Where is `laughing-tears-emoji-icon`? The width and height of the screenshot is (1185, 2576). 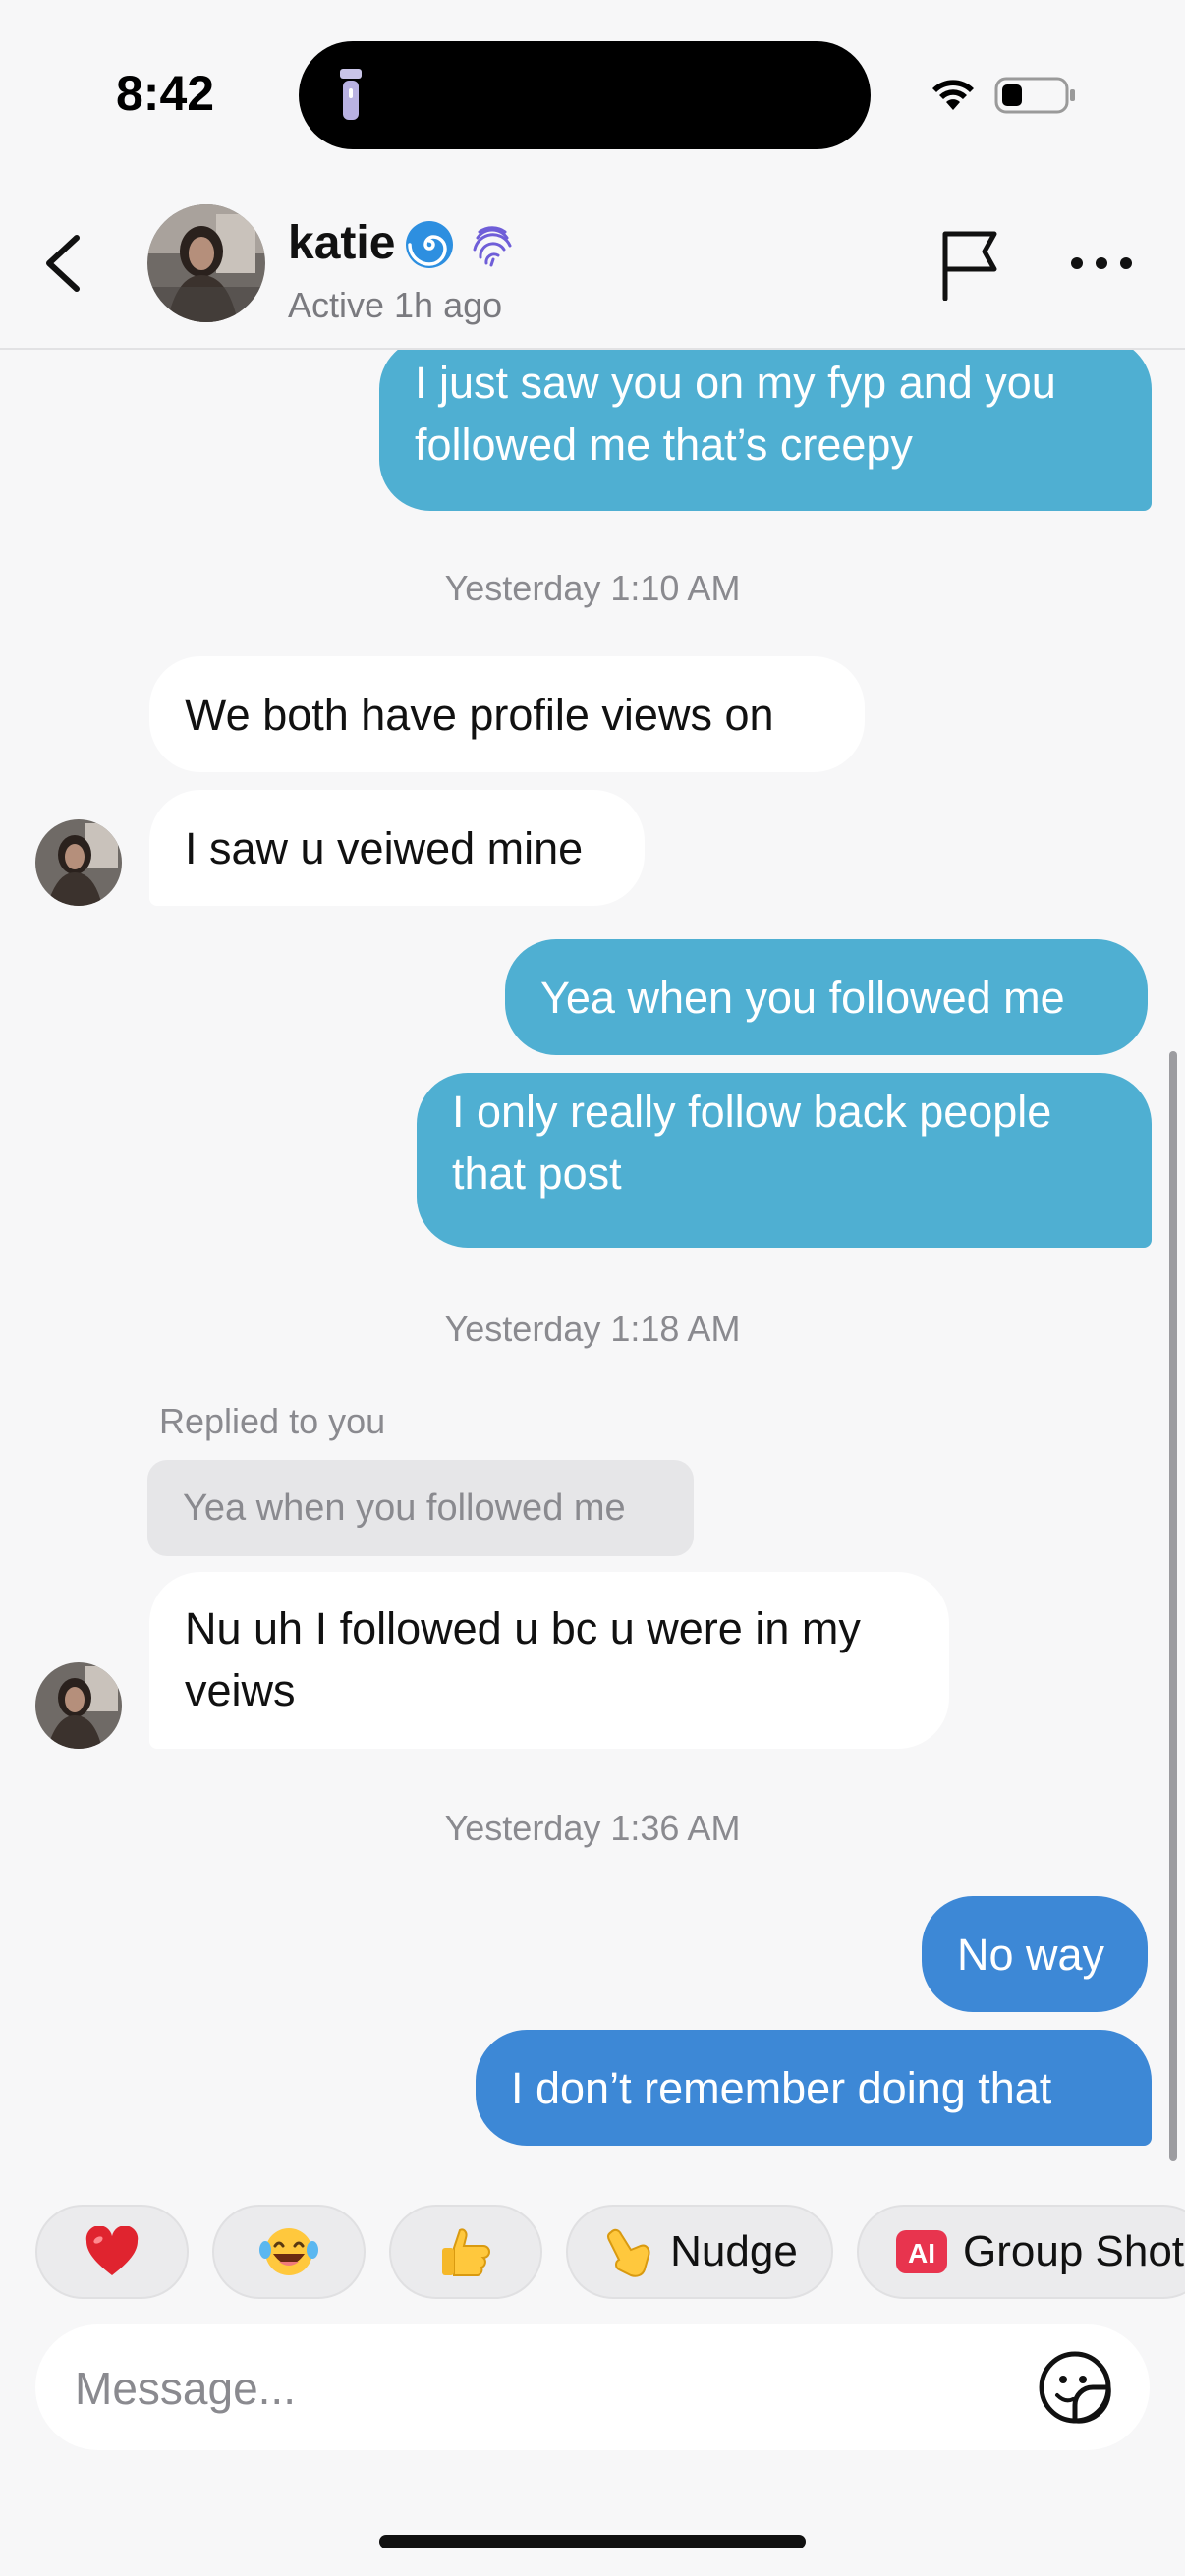 laughing-tears-emoji-icon is located at coordinates (288, 2251).